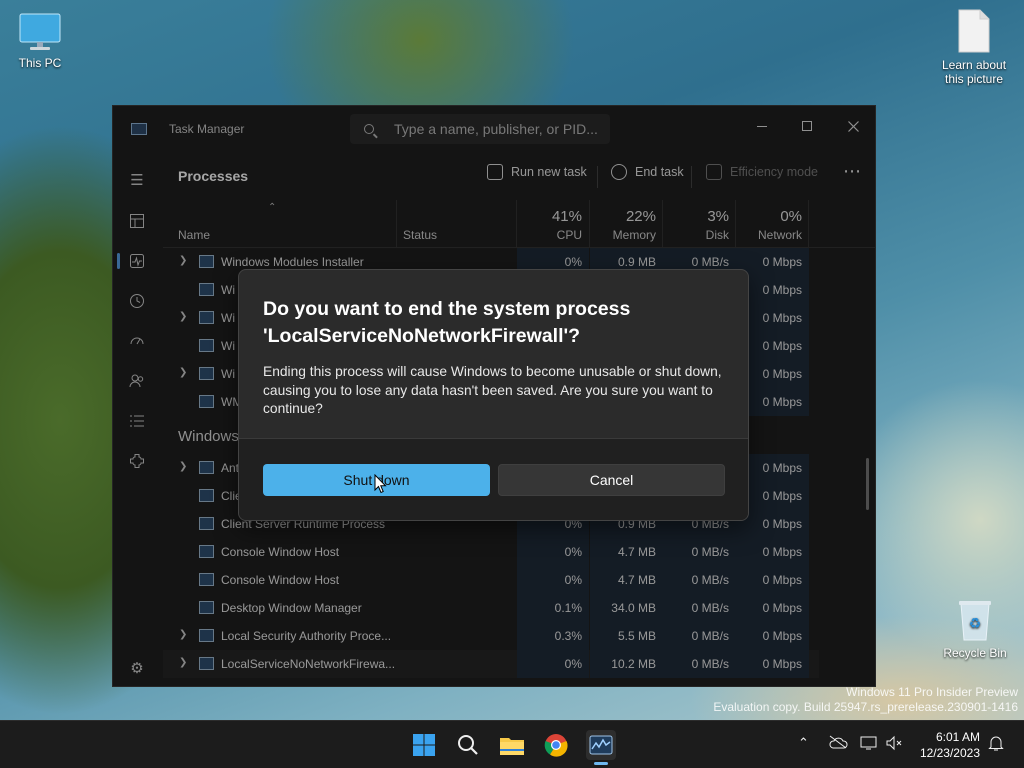  What do you see at coordinates (949, 753) in the screenshot?
I see `clock-date: 12/23/2023` at bounding box center [949, 753].